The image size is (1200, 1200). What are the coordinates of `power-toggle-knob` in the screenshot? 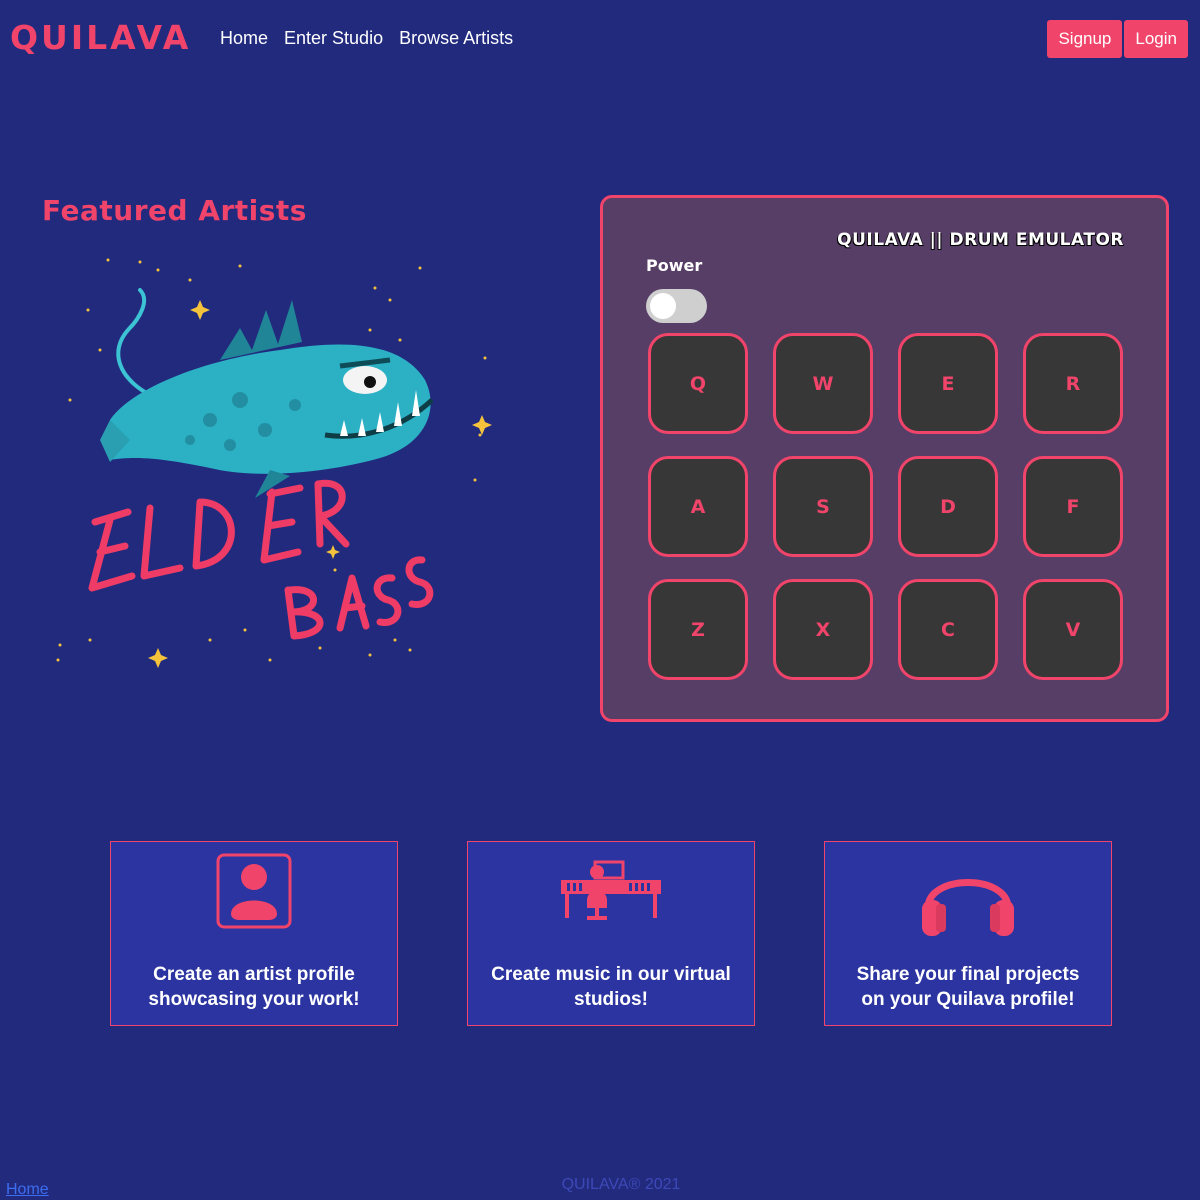 It's located at (663, 306).